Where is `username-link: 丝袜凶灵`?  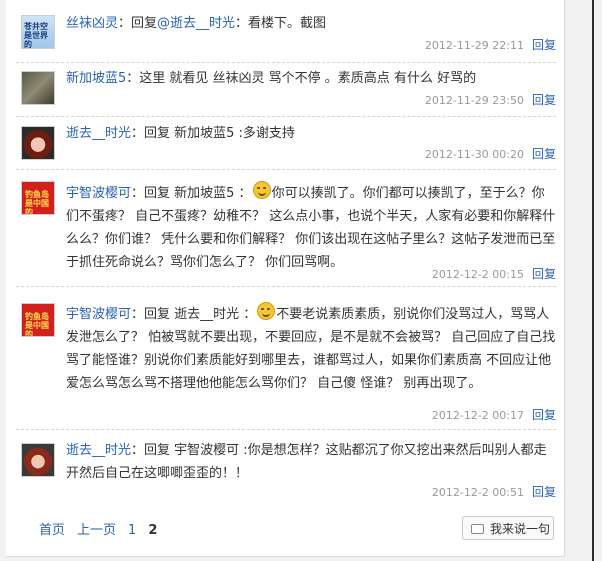
username-link: 丝袜凶灵 is located at coordinates (92, 23).